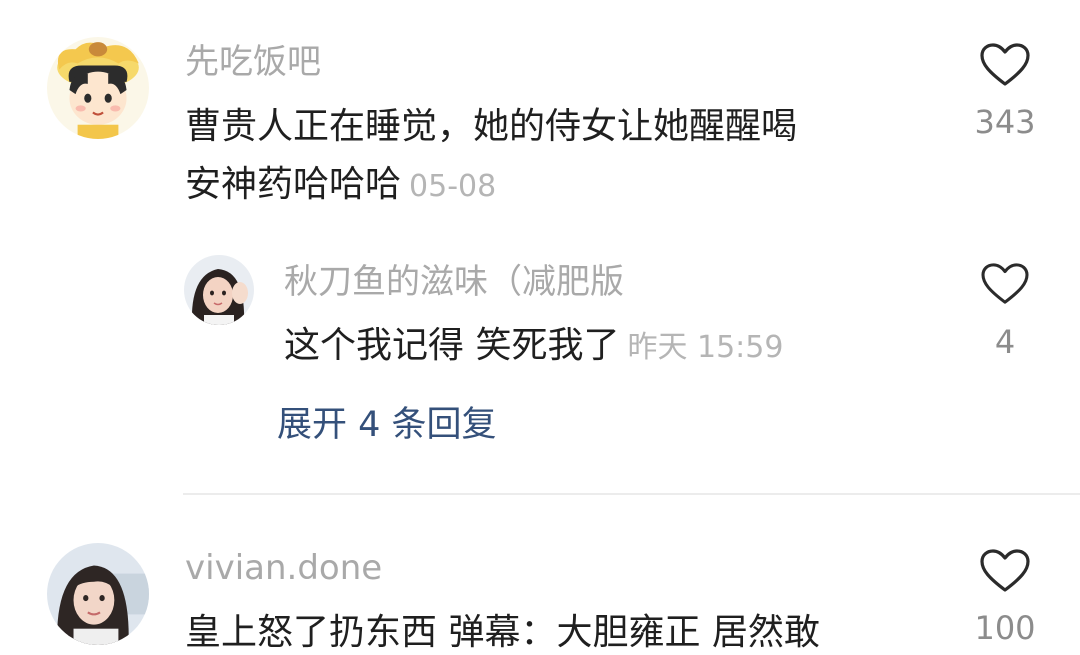 Image resolution: width=1080 pixels, height=655 pixels. Describe the element at coordinates (293, 184) in the screenshot. I see `comment-text-line: 安神药哈哈哈` at that location.